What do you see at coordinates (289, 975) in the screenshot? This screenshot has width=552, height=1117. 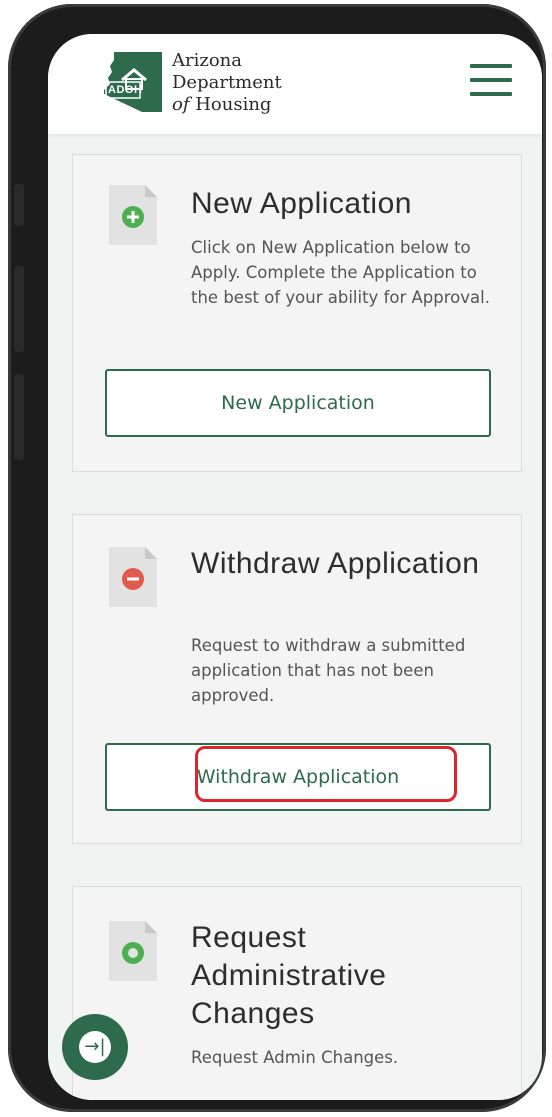 I see `card-title: Request Administrative Changes` at bounding box center [289, 975].